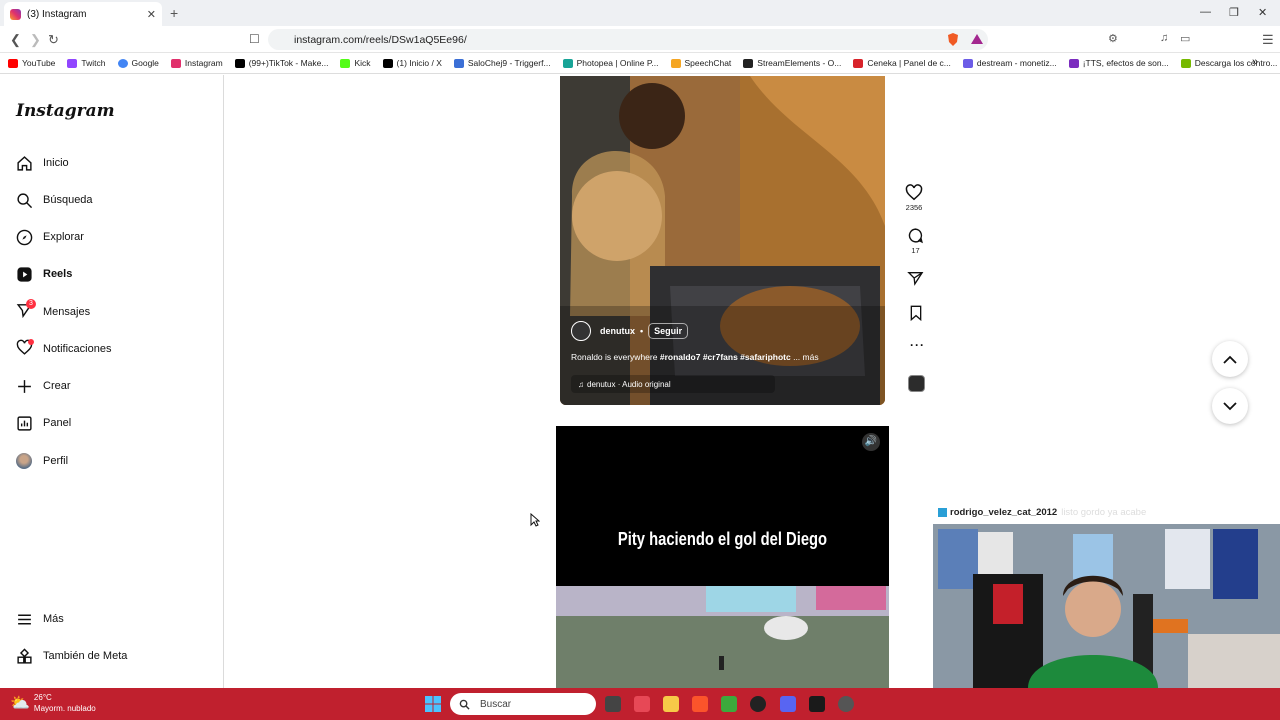 This screenshot has width=1280, height=720. I want to click on sidebar-item-reels: Reels, so click(44, 274).